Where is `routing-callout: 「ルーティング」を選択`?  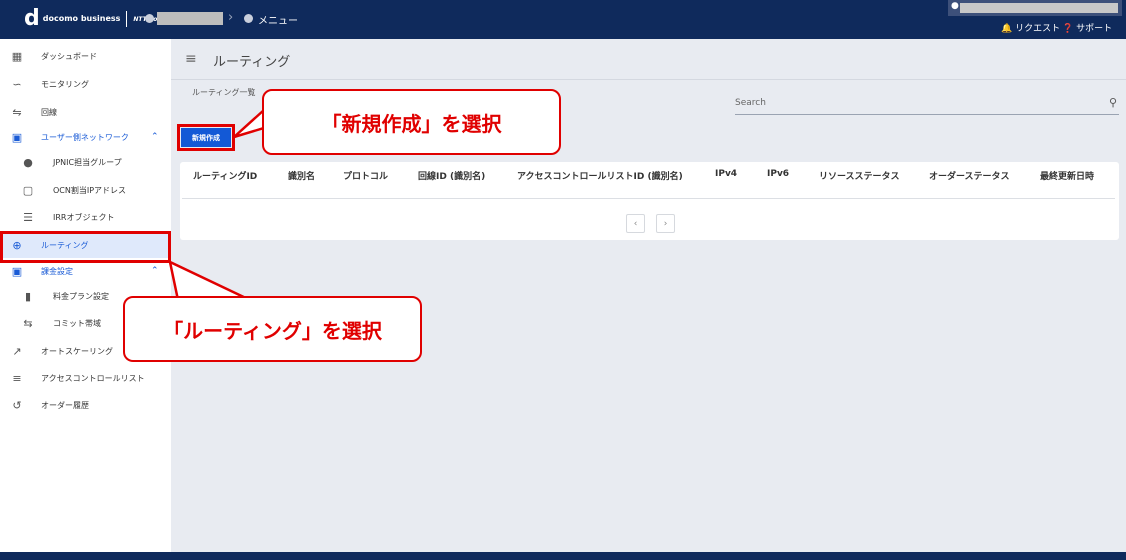
routing-callout: 「ルーティング」を選択 is located at coordinates (272, 329).